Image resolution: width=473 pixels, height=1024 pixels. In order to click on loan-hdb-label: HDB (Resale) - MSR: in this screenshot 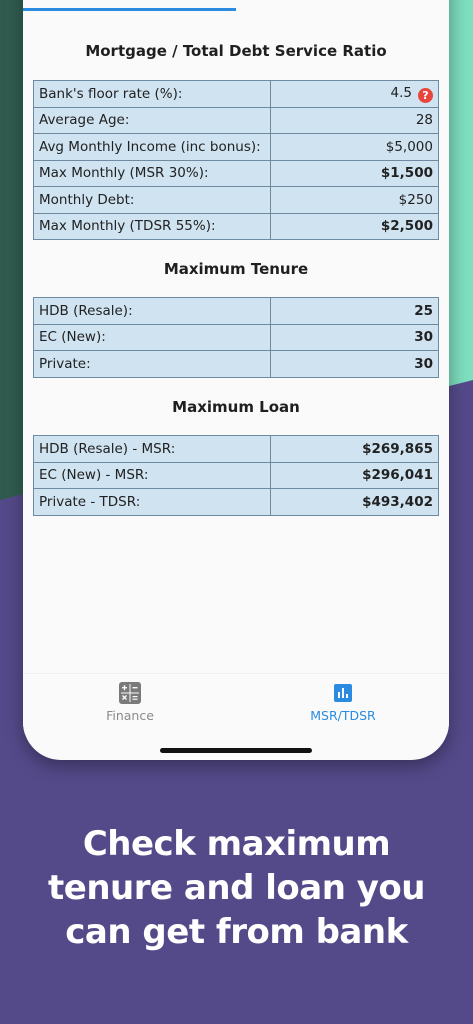, I will do `click(152, 449)`.